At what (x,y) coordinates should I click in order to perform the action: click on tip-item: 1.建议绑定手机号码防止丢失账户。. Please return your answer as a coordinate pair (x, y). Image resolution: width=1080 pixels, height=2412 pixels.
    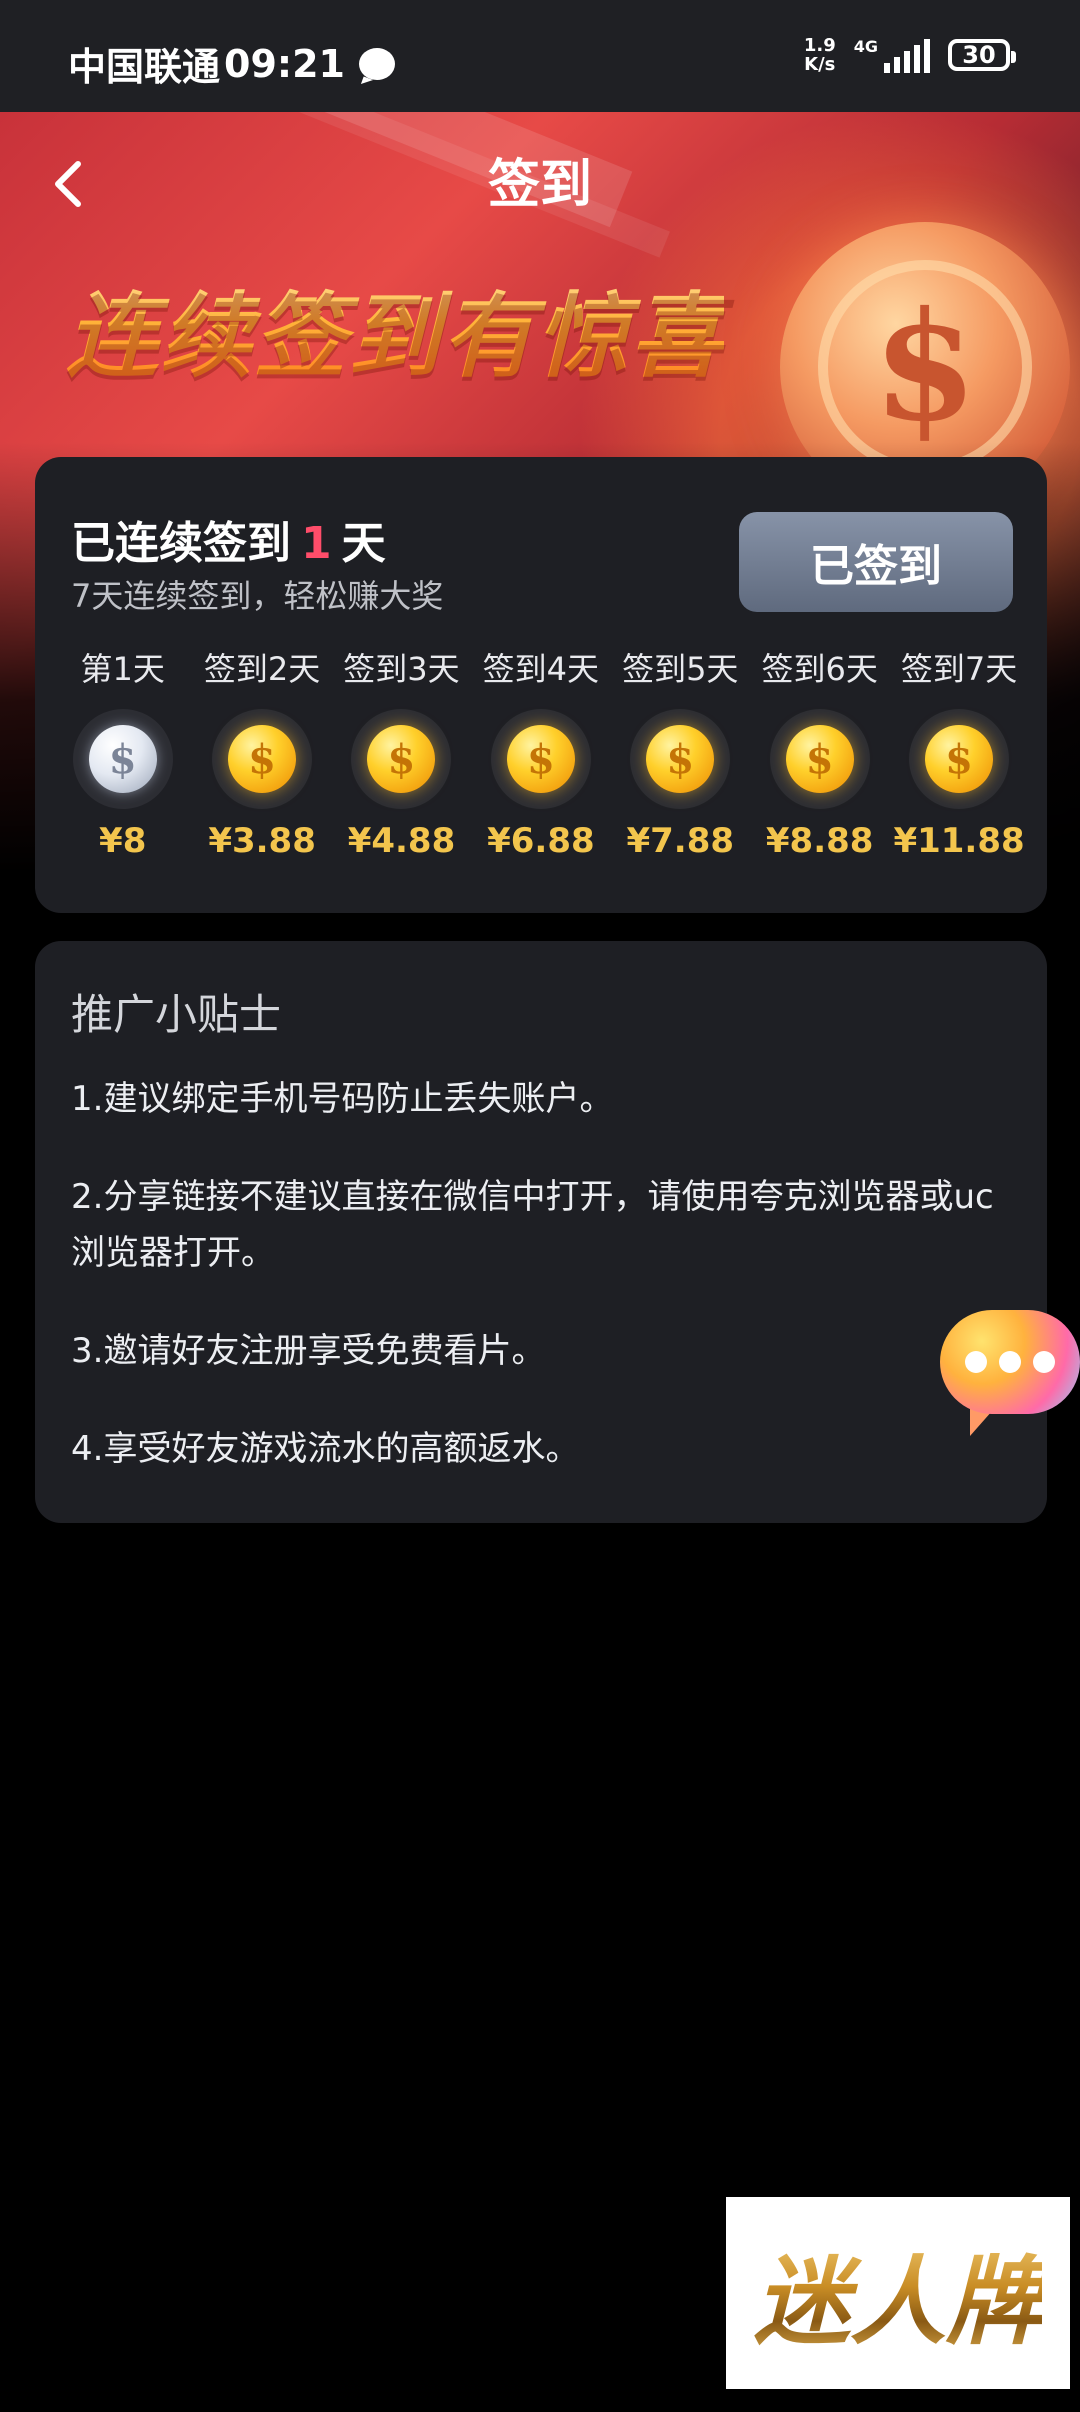
    Looking at the image, I should click on (342, 1099).